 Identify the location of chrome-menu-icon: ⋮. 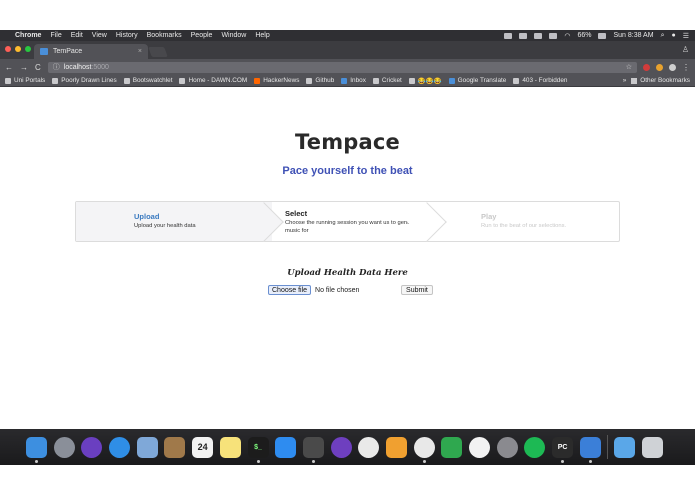
(686, 67).